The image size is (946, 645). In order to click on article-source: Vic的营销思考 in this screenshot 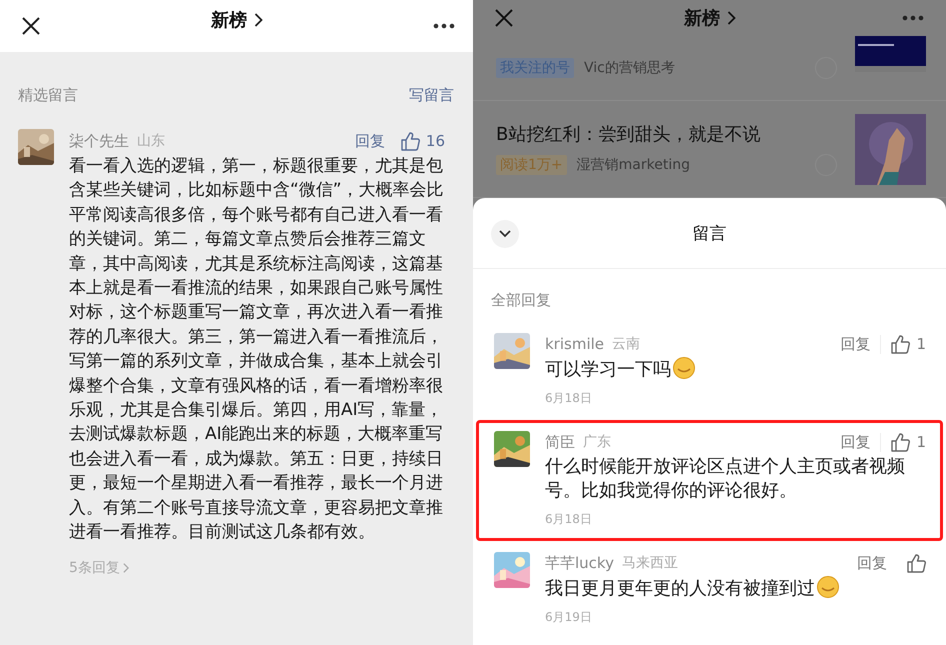, I will do `click(629, 68)`.